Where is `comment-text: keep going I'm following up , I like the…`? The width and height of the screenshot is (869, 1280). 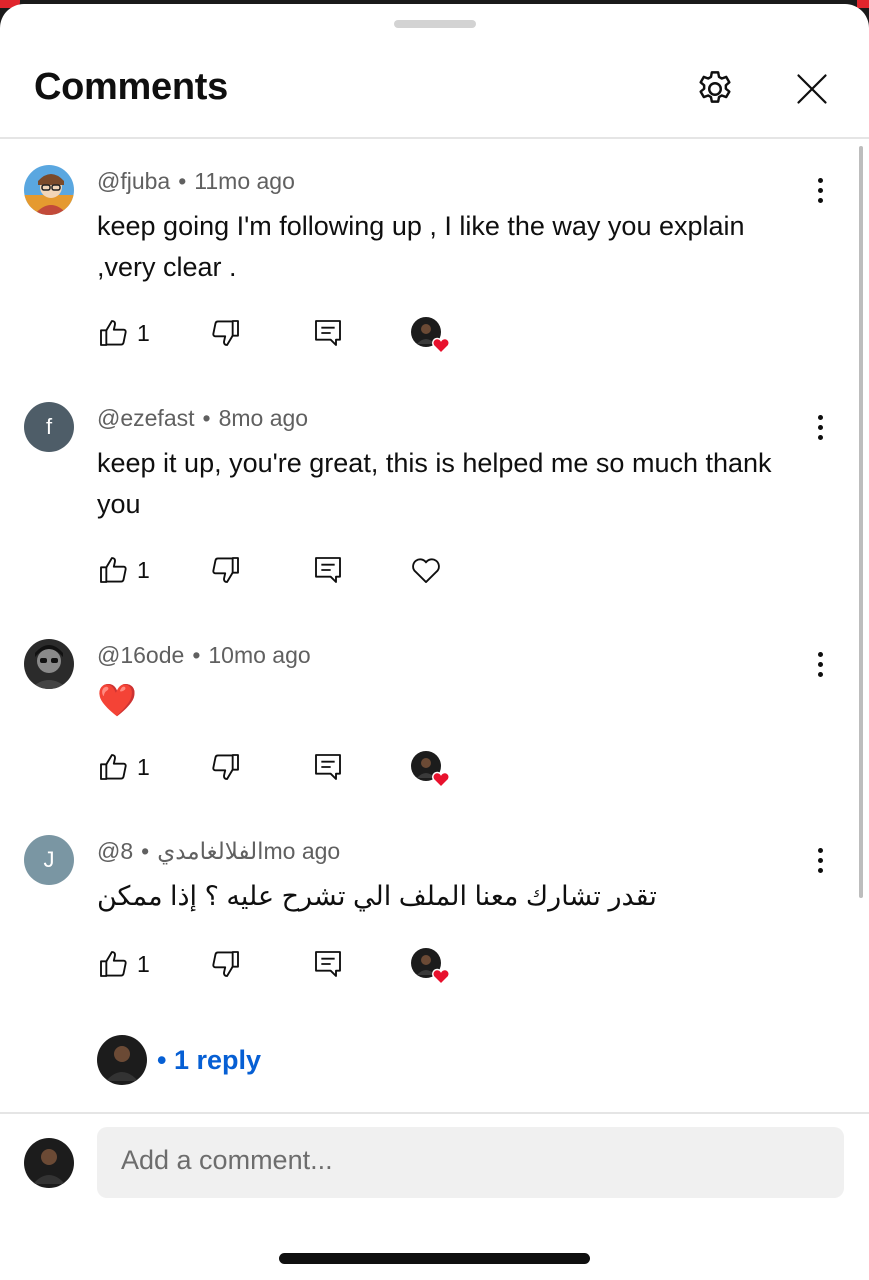 comment-text: keep going I'm following up , I like the… is located at coordinates (421, 246).